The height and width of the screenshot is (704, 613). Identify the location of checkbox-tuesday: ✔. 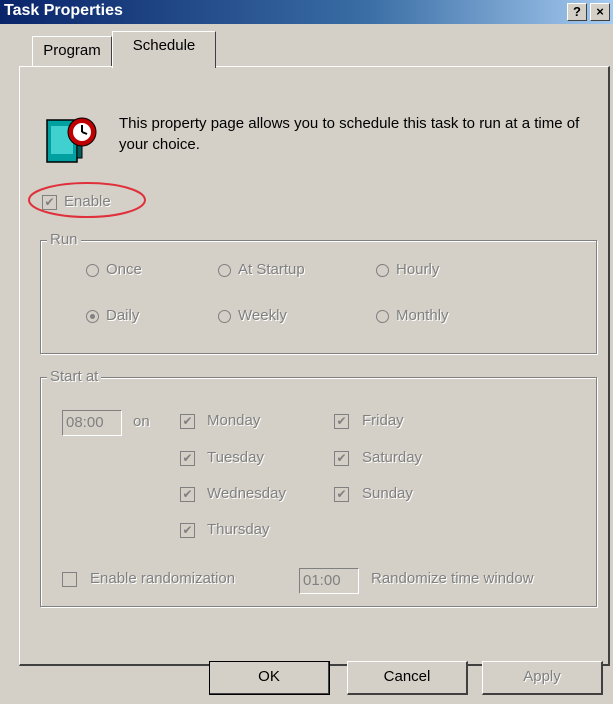
(187, 458).